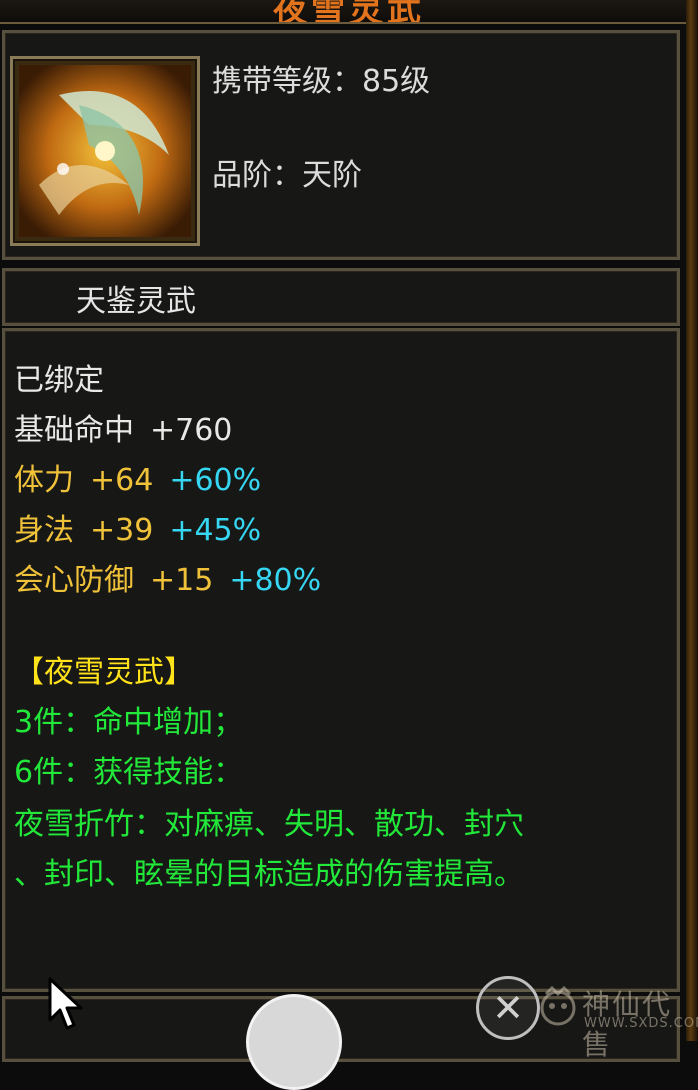 The image size is (698, 1090). I want to click on grade-label: 品阶：, so click(257, 175).